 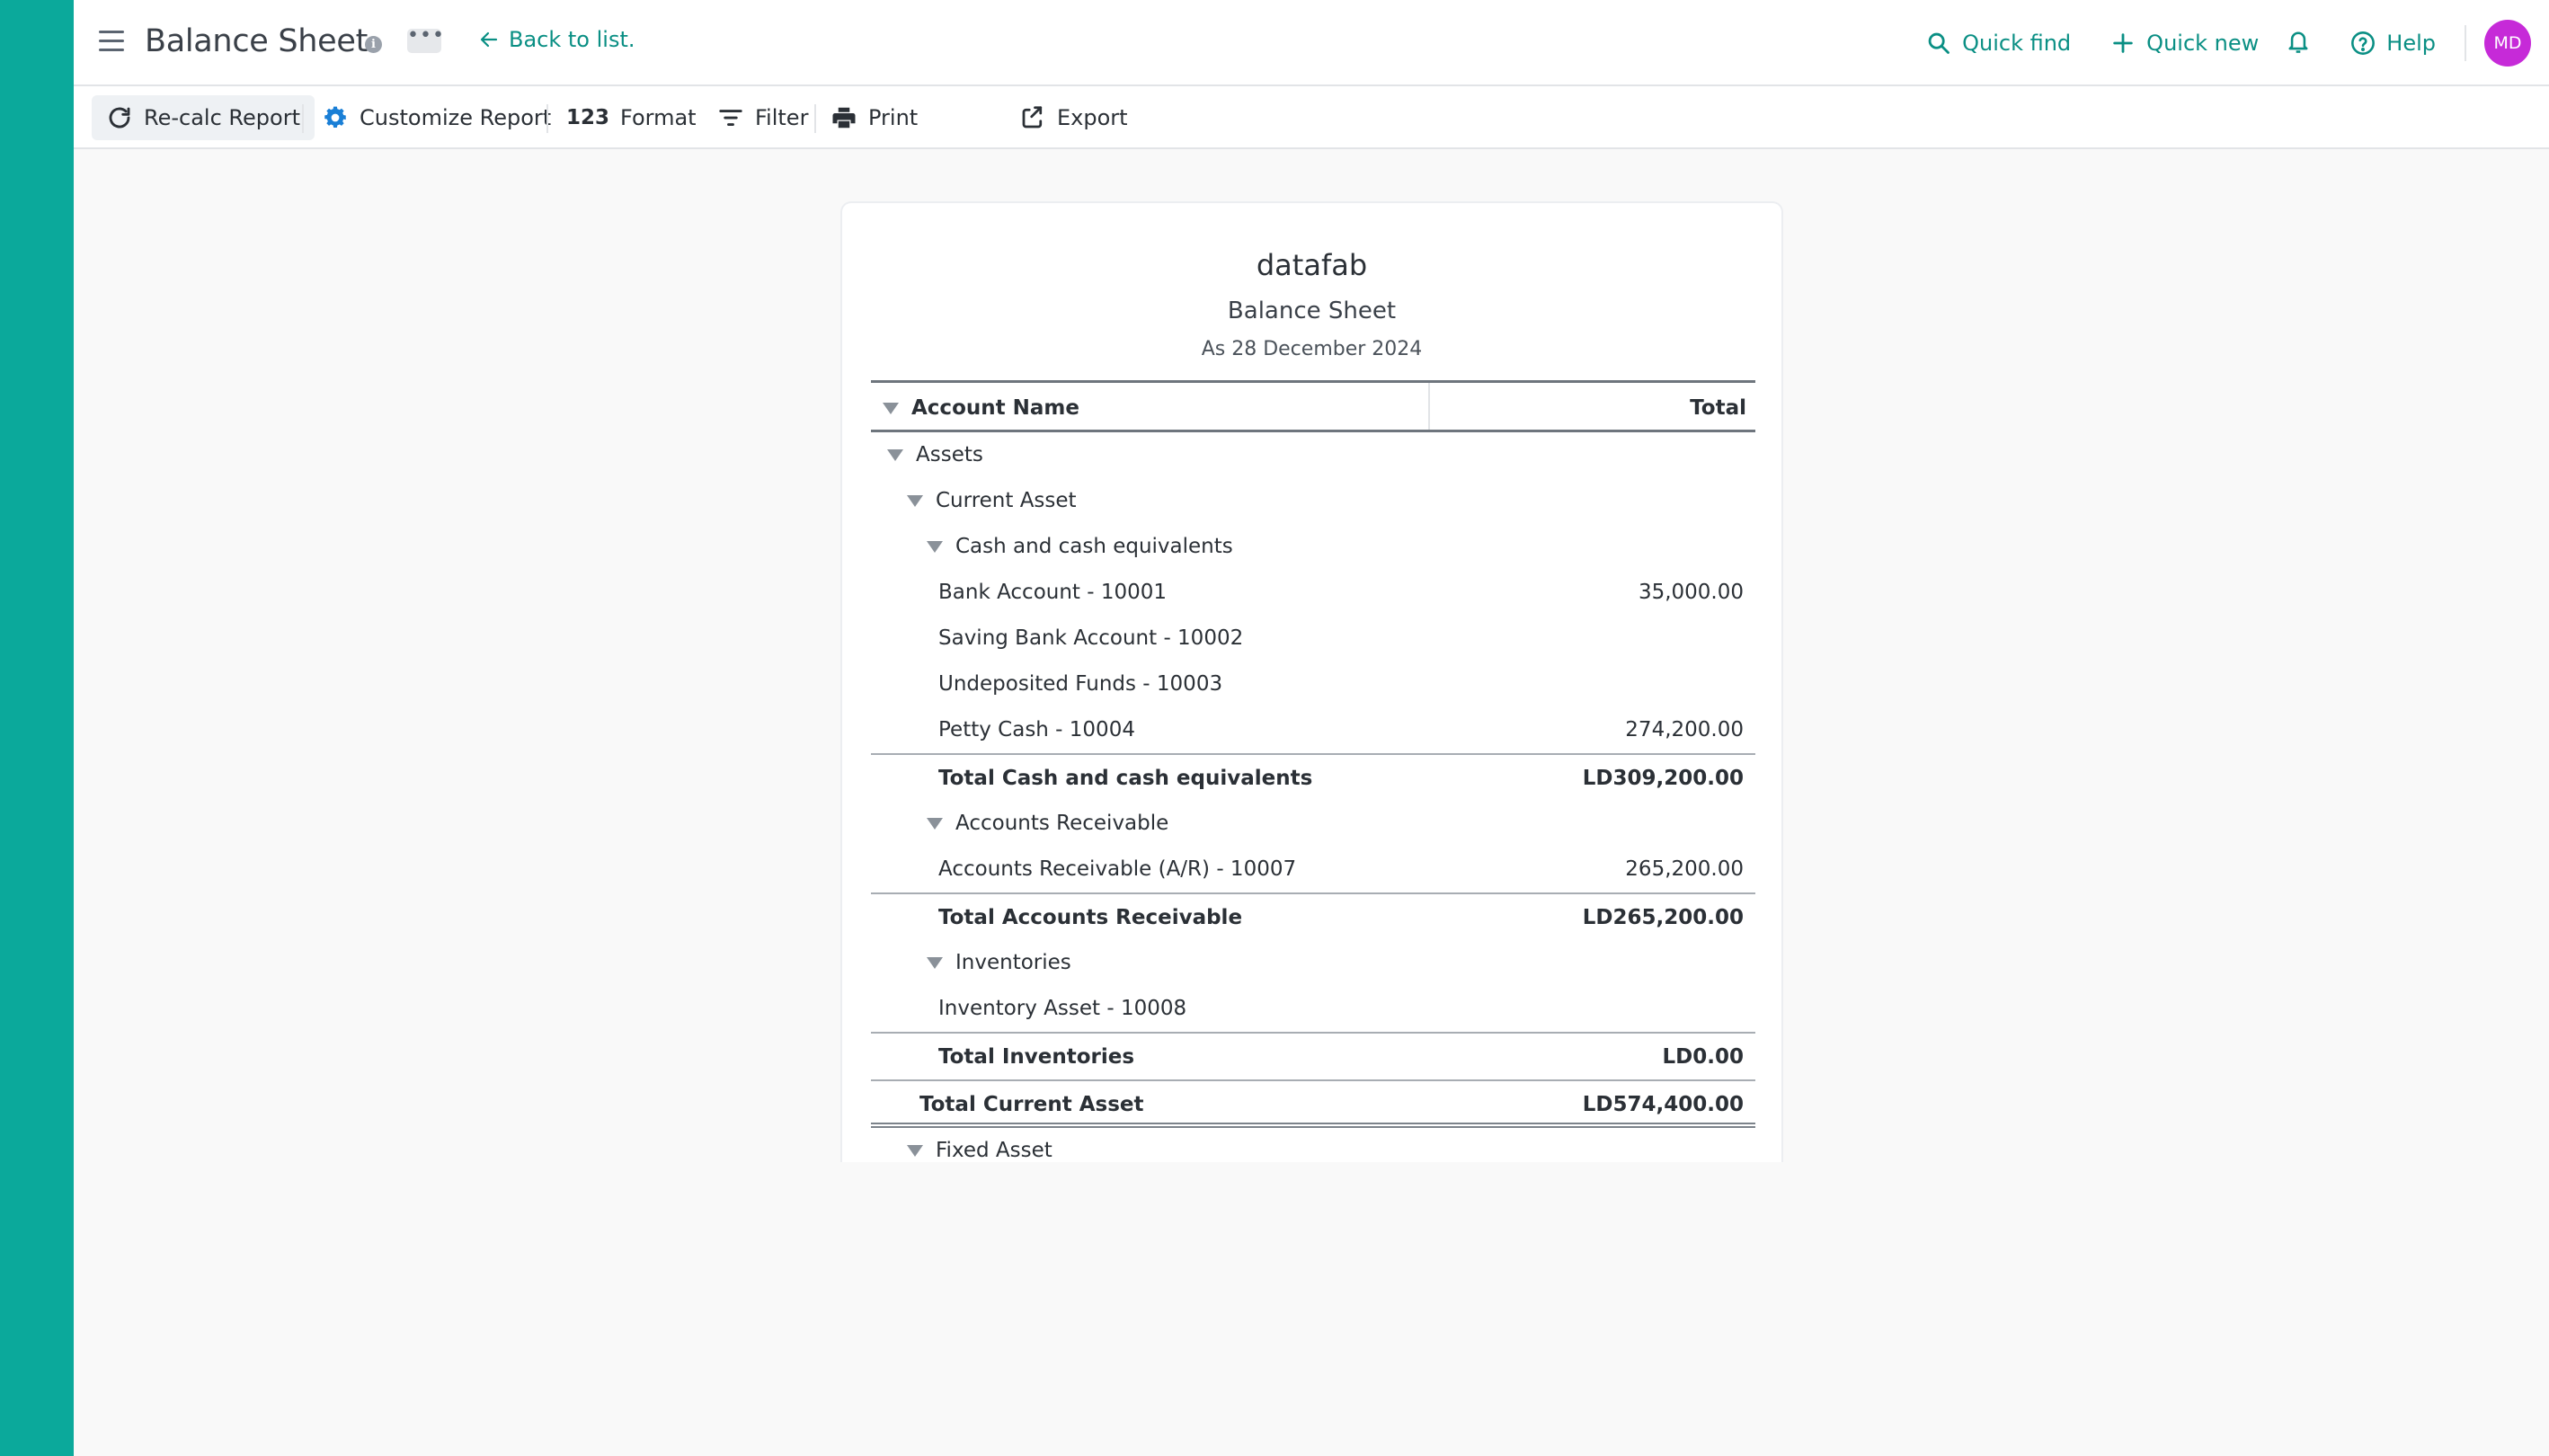 What do you see at coordinates (995, 408) in the screenshot?
I see `account-name-header-label: Account Name` at bounding box center [995, 408].